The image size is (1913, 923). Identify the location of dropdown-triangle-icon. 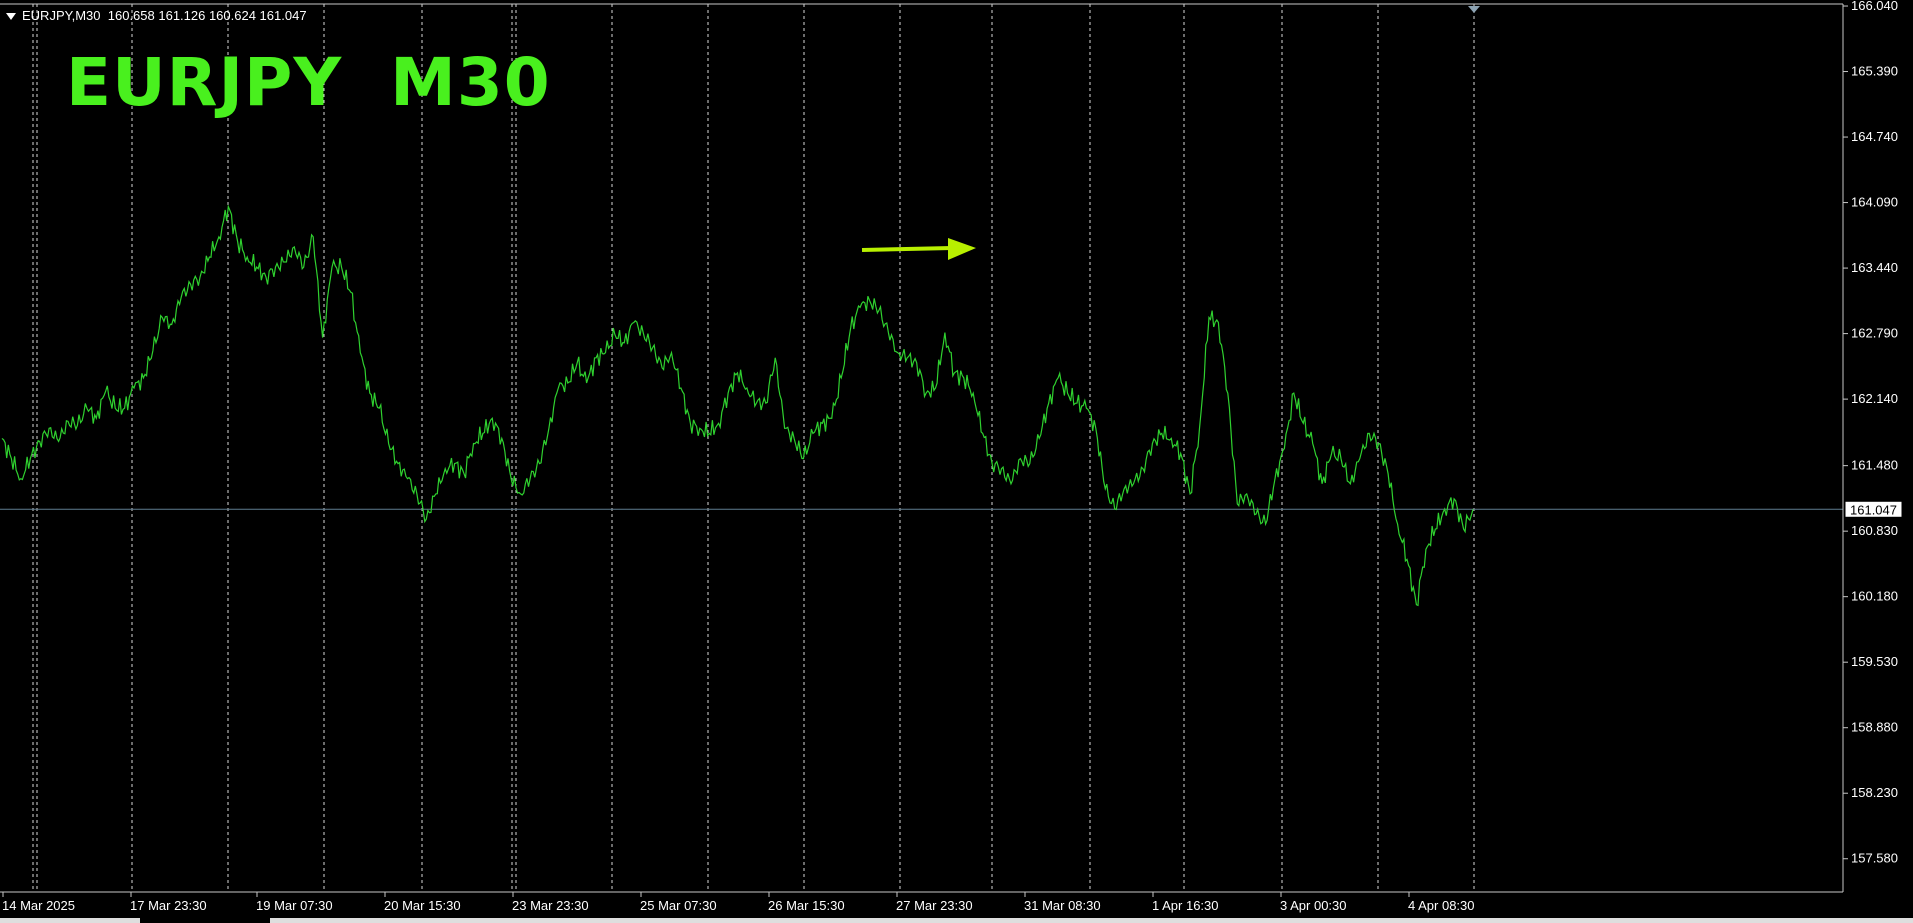
(11, 17).